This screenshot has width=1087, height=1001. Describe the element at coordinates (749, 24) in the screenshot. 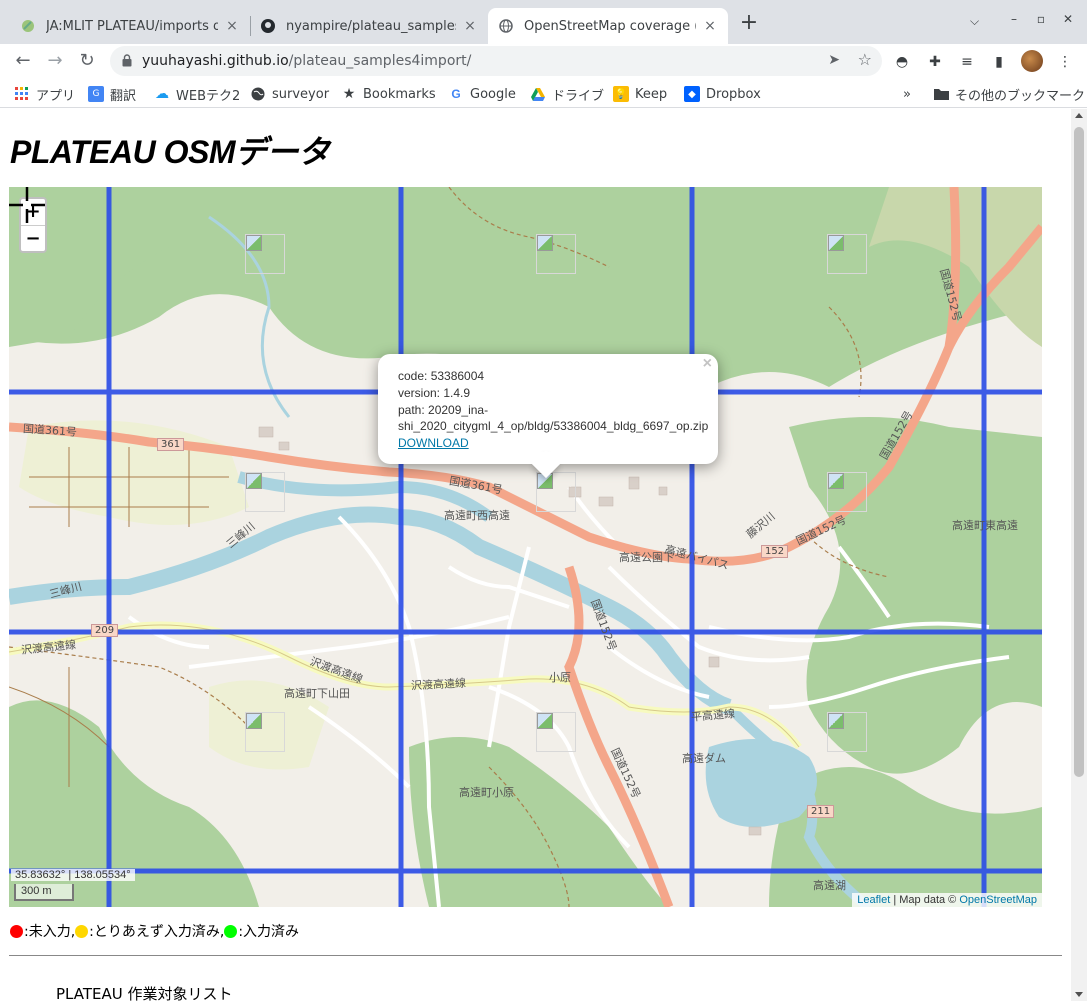

I see `new-tab-button: +` at that location.